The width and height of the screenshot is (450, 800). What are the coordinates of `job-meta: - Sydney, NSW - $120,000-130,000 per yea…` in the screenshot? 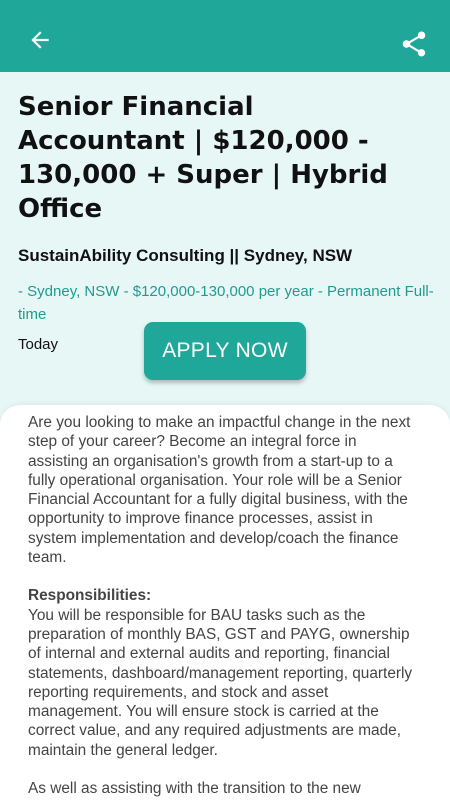 It's located at (226, 303).